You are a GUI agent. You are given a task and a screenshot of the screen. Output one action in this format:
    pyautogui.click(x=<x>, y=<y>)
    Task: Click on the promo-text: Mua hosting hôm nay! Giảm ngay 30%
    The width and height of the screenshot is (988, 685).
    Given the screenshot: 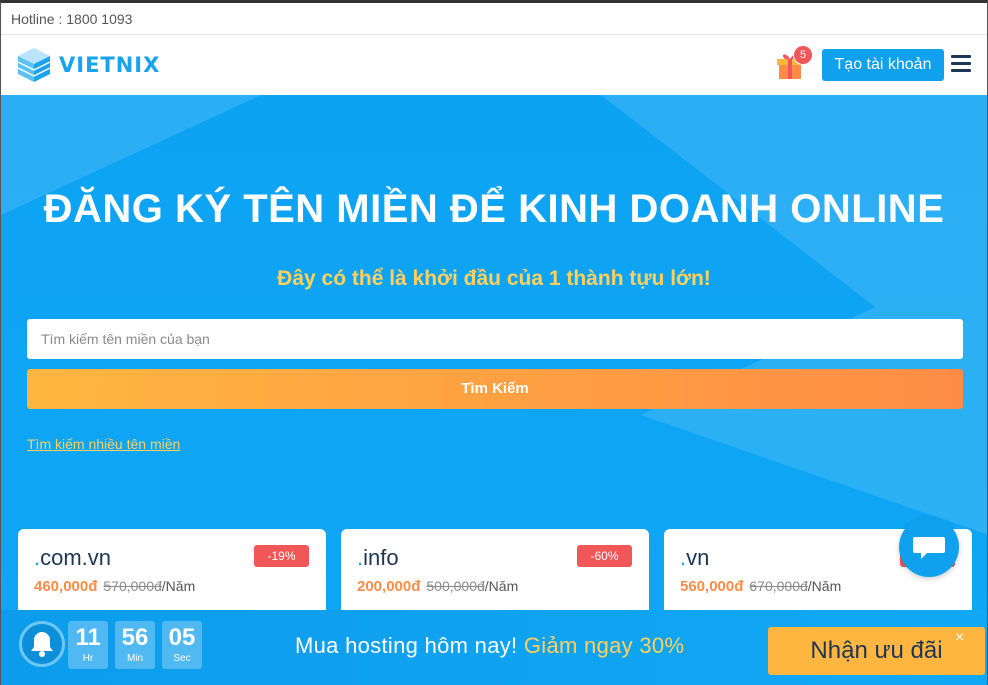 What is the action you would take?
    pyautogui.click(x=490, y=645)
    